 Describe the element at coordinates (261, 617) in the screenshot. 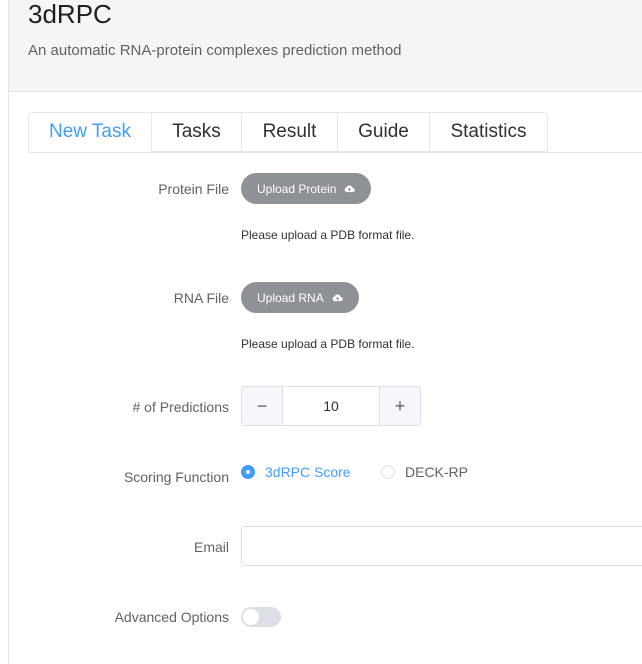

I see `advanced-options-toggle` at that location.